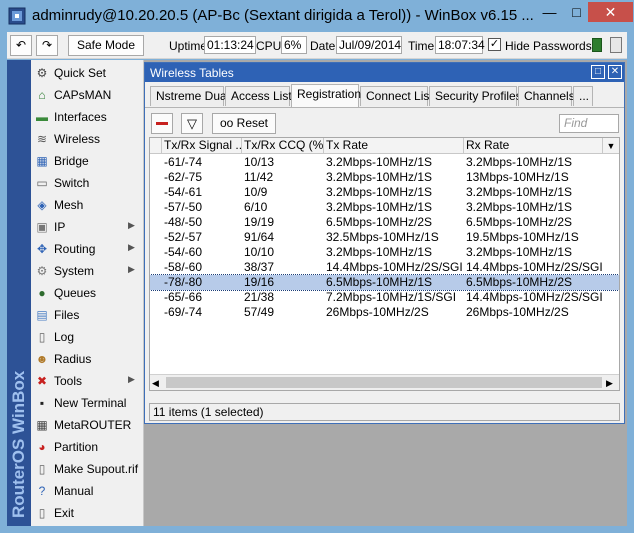 This screenshot has height=533, width=634. What do you see at coordinates (42, 491) in the screenshot?
I see `manual-icon: ?` at bounding box center [42, 491].